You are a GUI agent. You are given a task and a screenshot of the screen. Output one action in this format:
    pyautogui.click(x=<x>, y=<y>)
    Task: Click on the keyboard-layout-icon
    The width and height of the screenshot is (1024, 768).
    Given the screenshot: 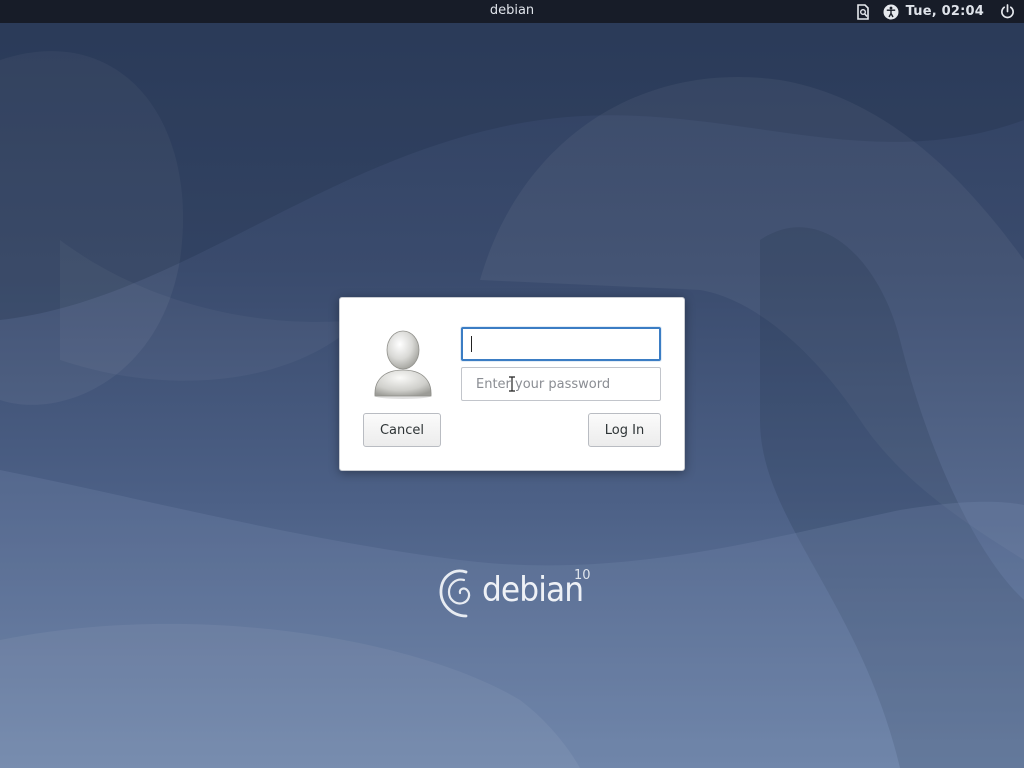 What is the action you would take?
    pyautogui.click(x=863, y=12)
    